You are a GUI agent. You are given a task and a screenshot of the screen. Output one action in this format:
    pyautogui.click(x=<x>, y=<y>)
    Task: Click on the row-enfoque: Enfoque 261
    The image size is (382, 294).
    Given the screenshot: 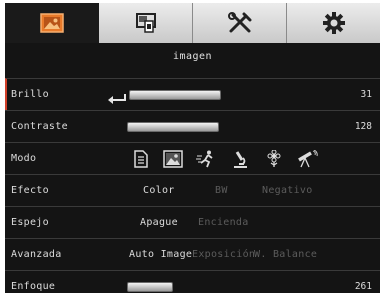 What is the action you would take?
    pyautogui.click(x=192, y=281)
    